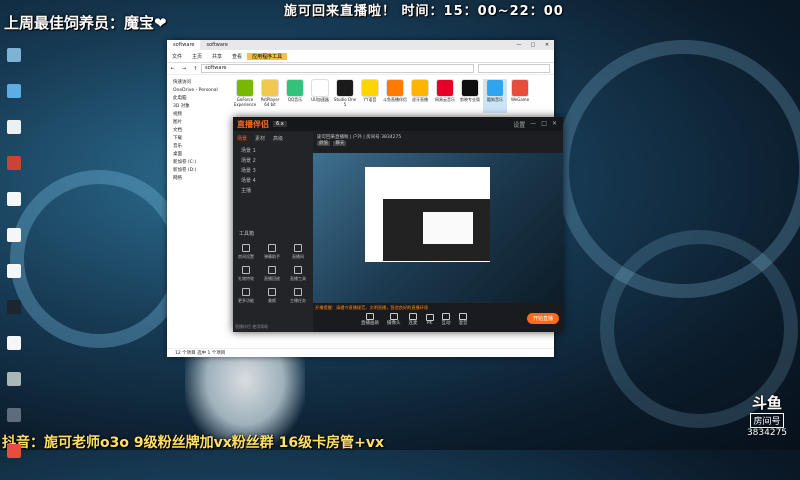 The image size is (800, 480). What do you see at coordinates (270, 96) in the screenshot?
I see `file-item: PotPlayer 64 bit` at bounding box center [270, 96].